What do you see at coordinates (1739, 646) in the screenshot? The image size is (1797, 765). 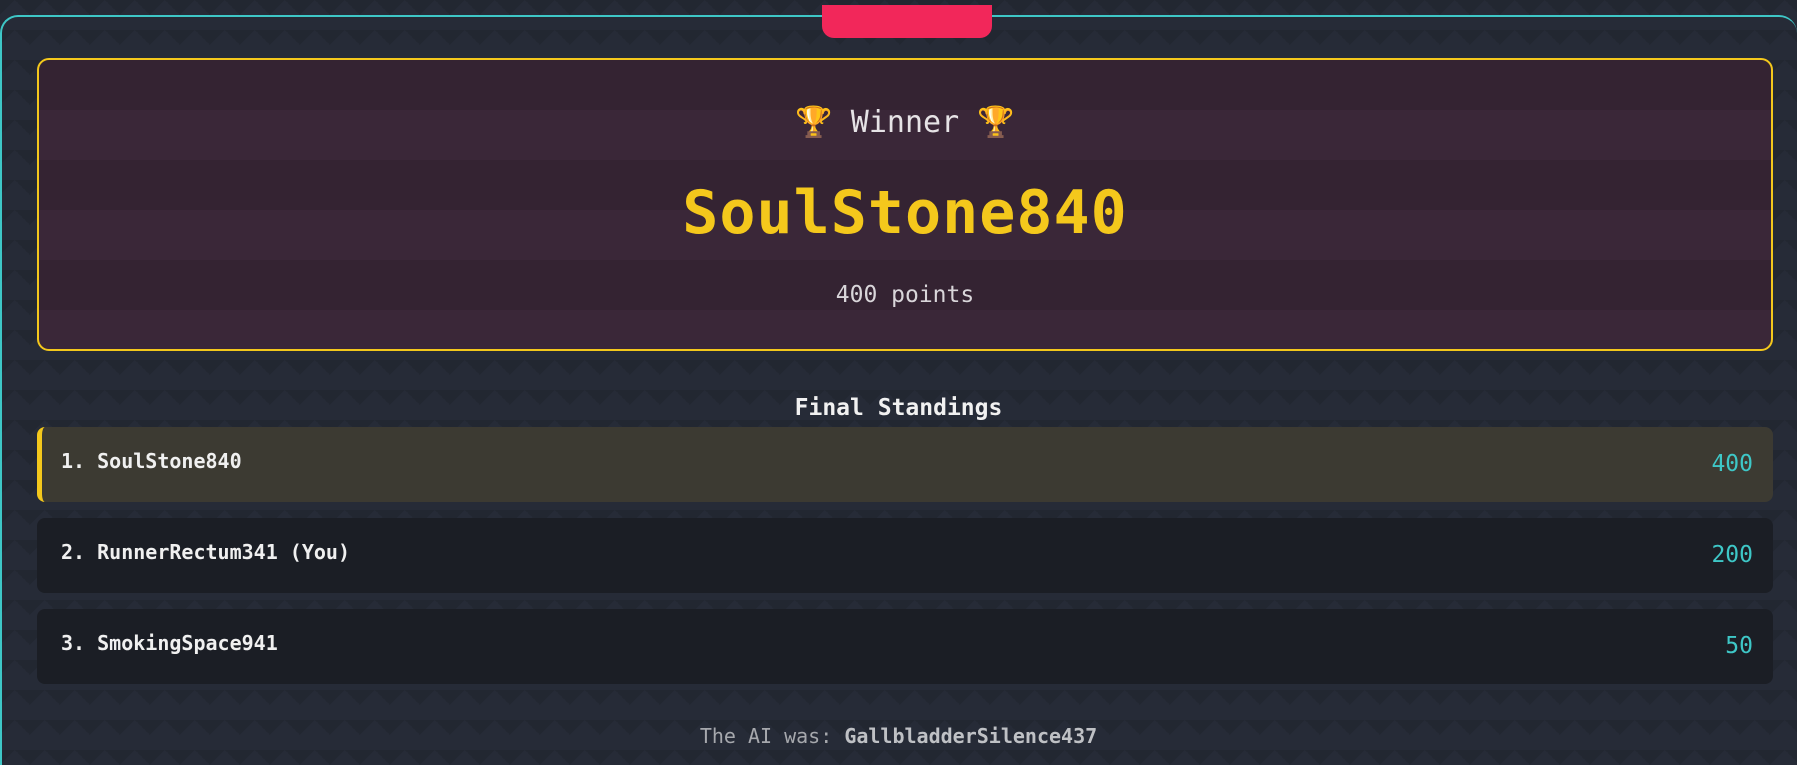 I see `standings-row-score: 50` at bounding box center [1739, 646].